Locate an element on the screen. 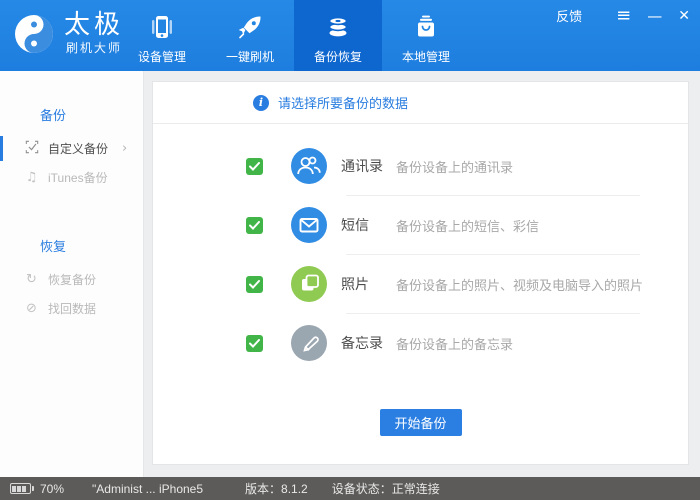  tab-local-management: 本地管理 is located at coordinates (426, 35).